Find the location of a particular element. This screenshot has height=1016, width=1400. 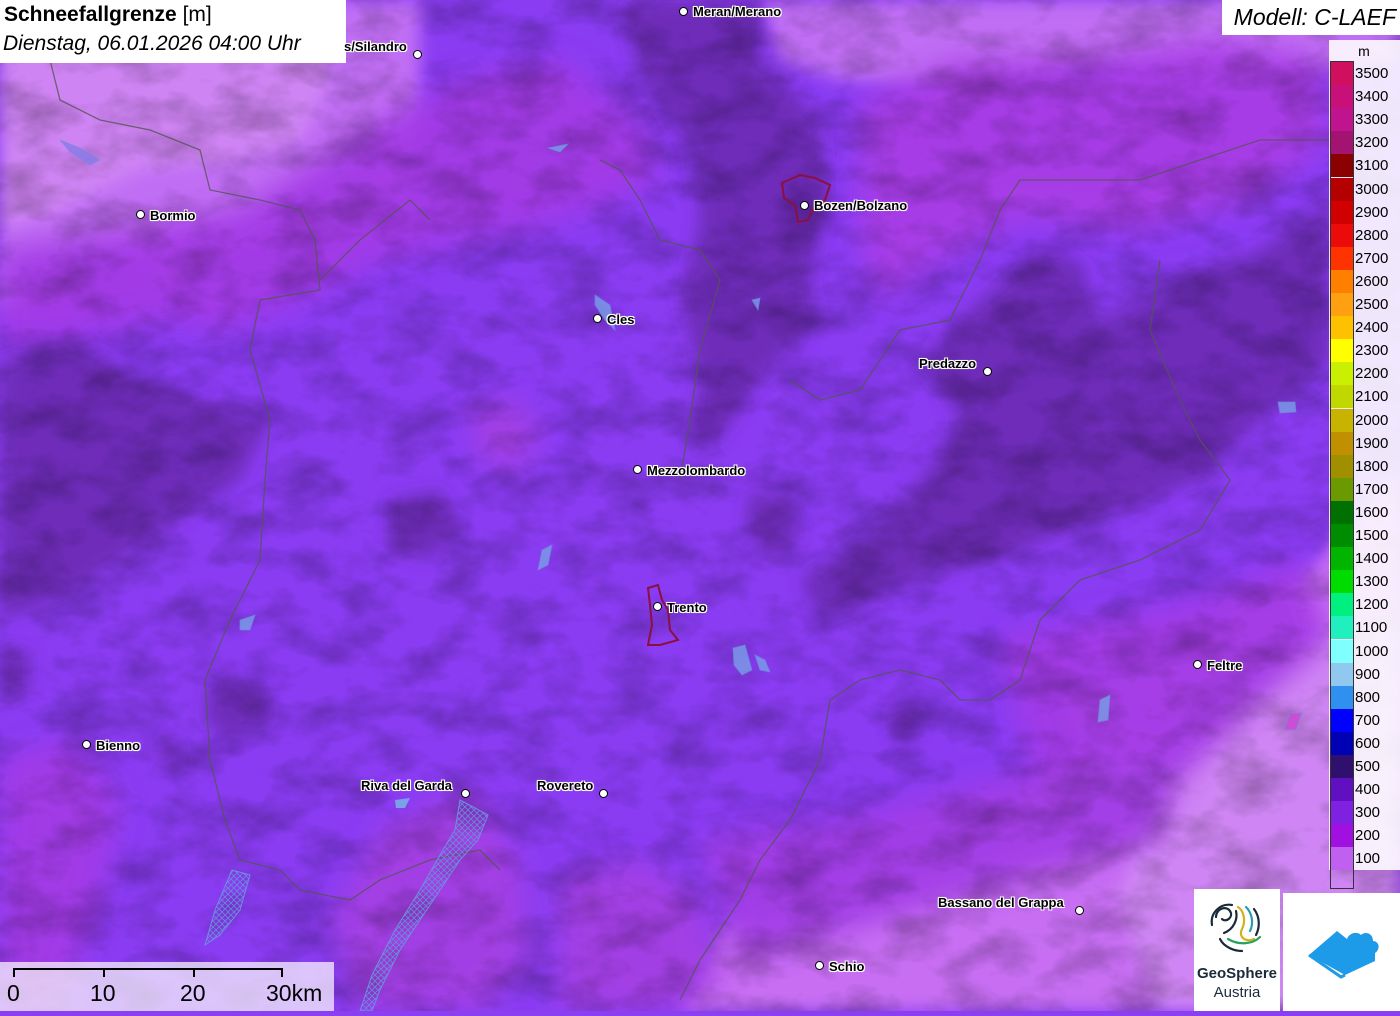

geosphere-country: Austria is located at coordinates (1237, 992).